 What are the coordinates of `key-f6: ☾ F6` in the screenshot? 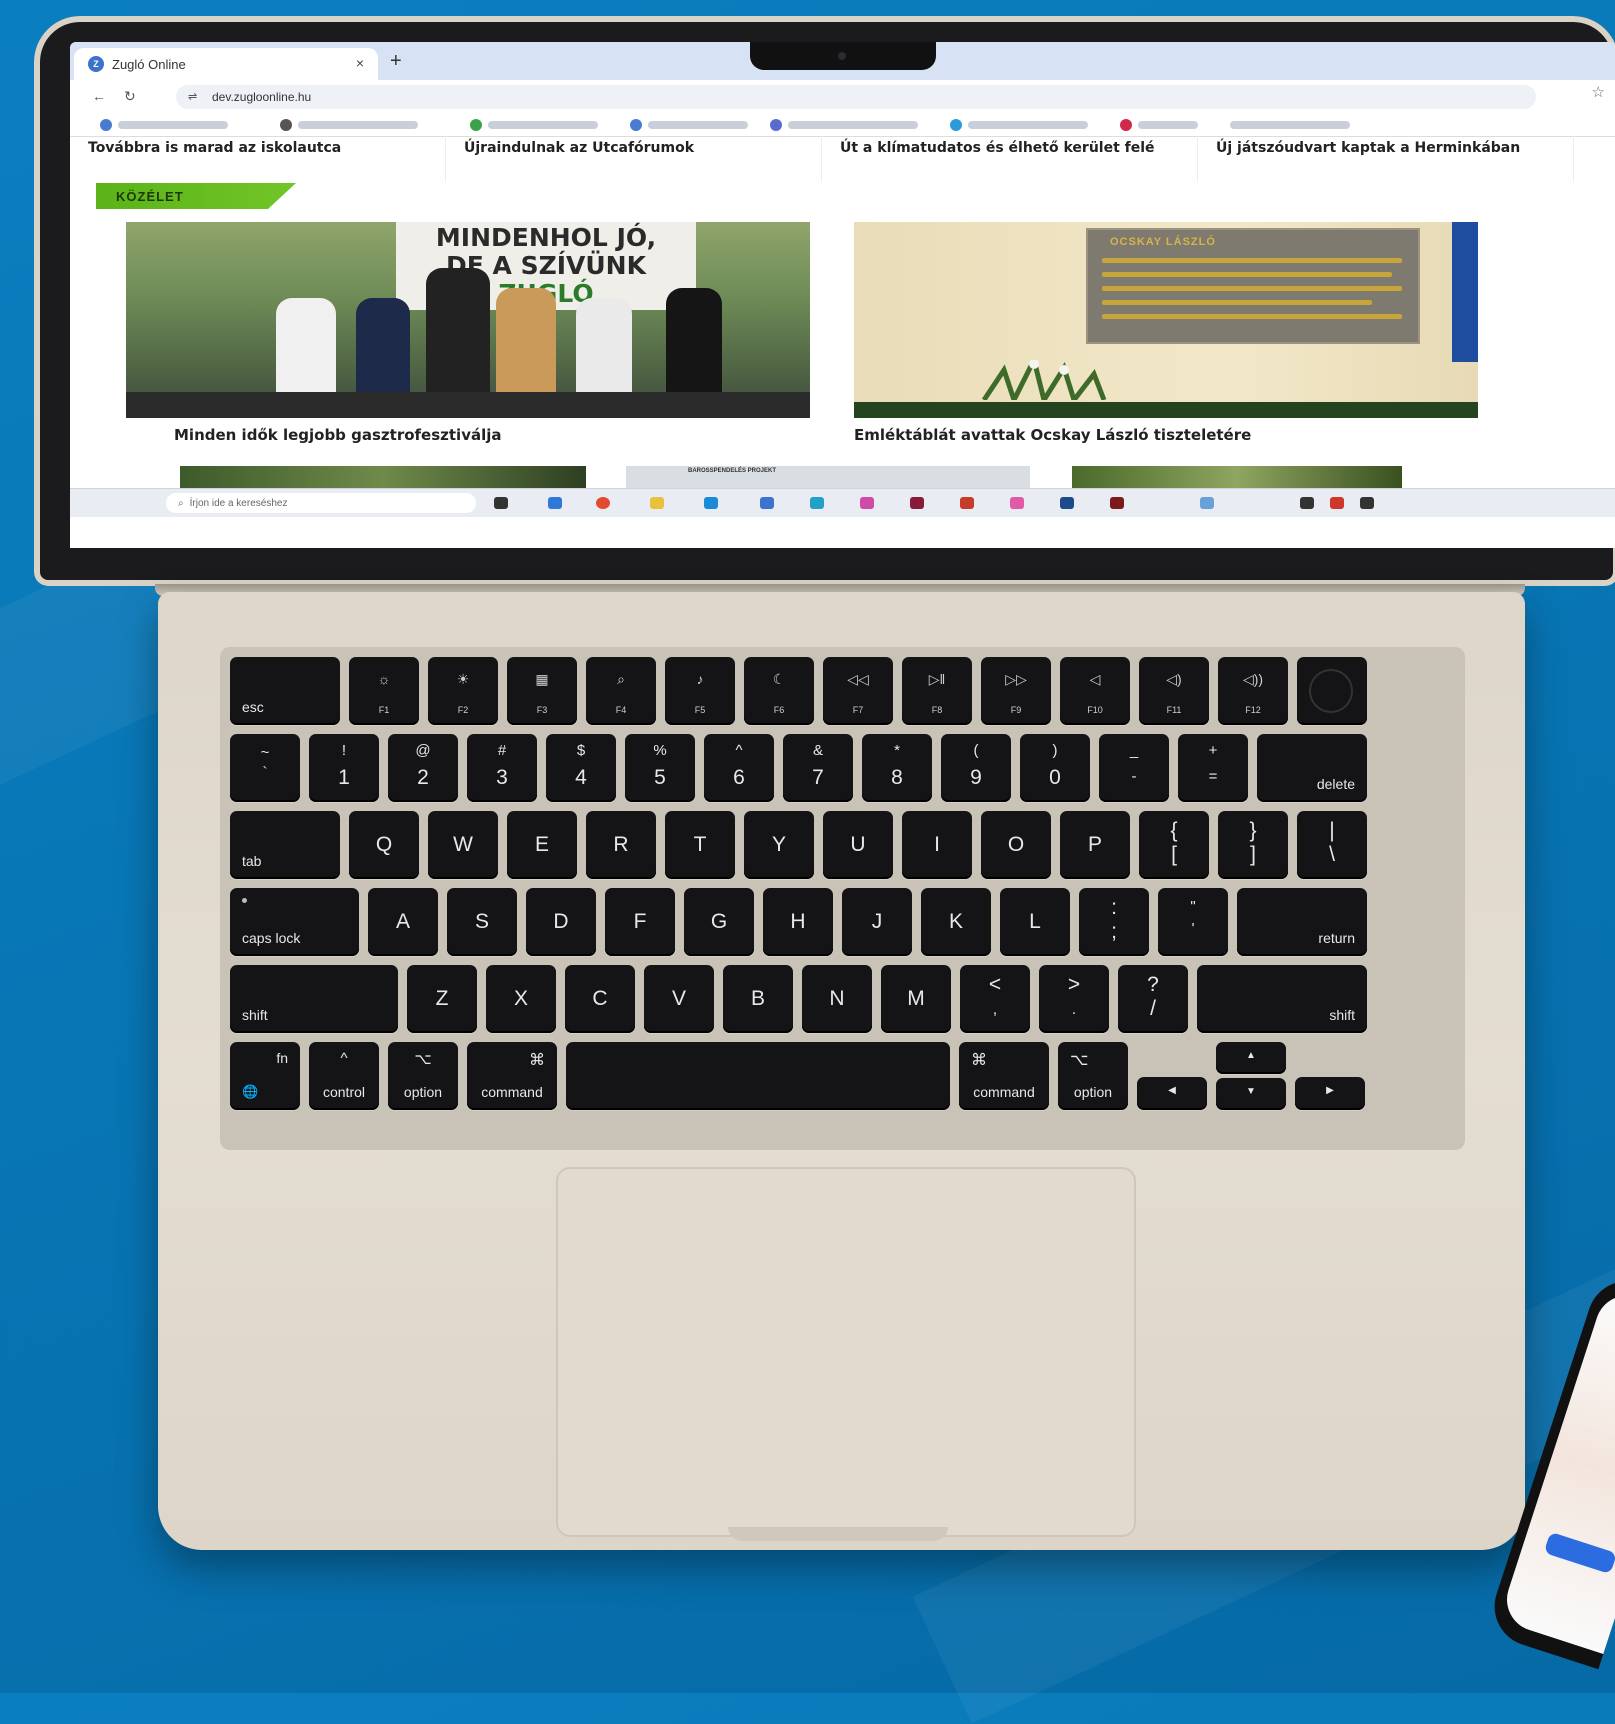 It's located at (779, 691).